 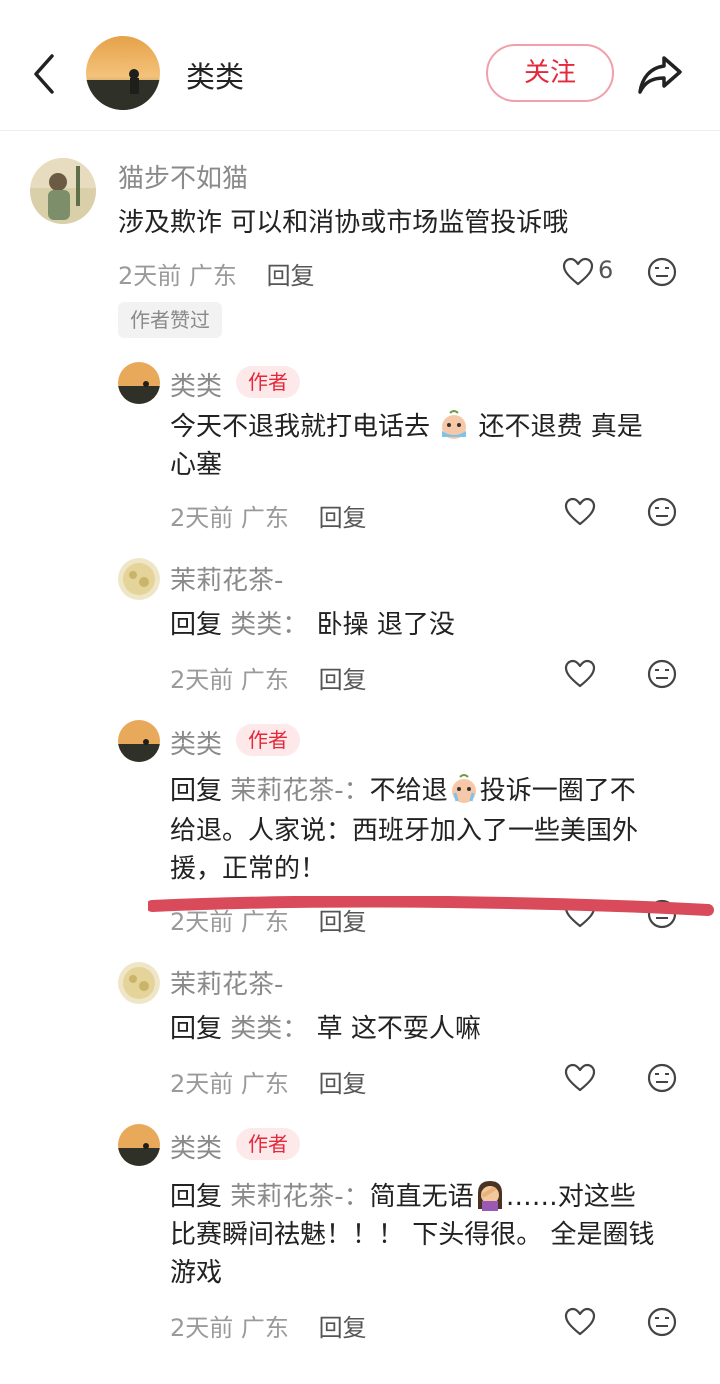 I want to click on page-title: 类类, so click(x=215, y=77).